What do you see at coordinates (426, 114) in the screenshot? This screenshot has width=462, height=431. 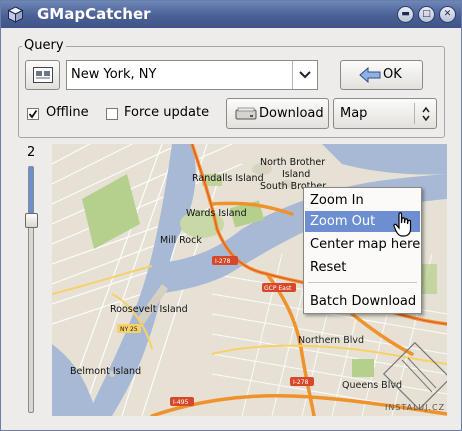 I see `updown-arrows-icon` at bounding box center [426, 114].